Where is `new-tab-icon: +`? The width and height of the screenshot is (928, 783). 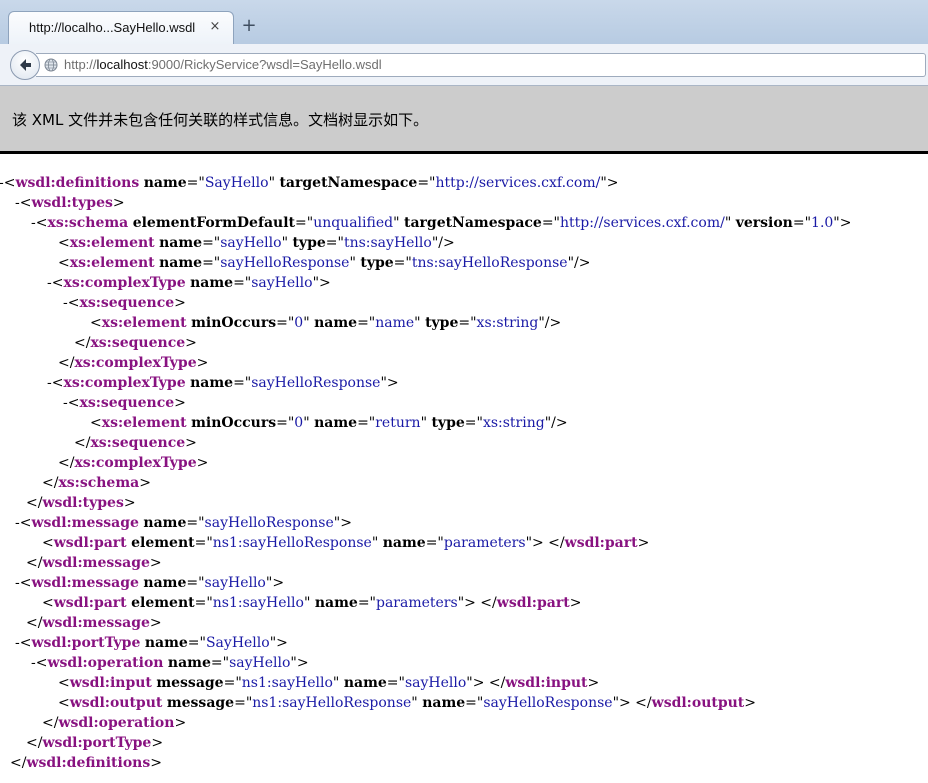
new-tab-icon: + is located at coordinates (249, 26).